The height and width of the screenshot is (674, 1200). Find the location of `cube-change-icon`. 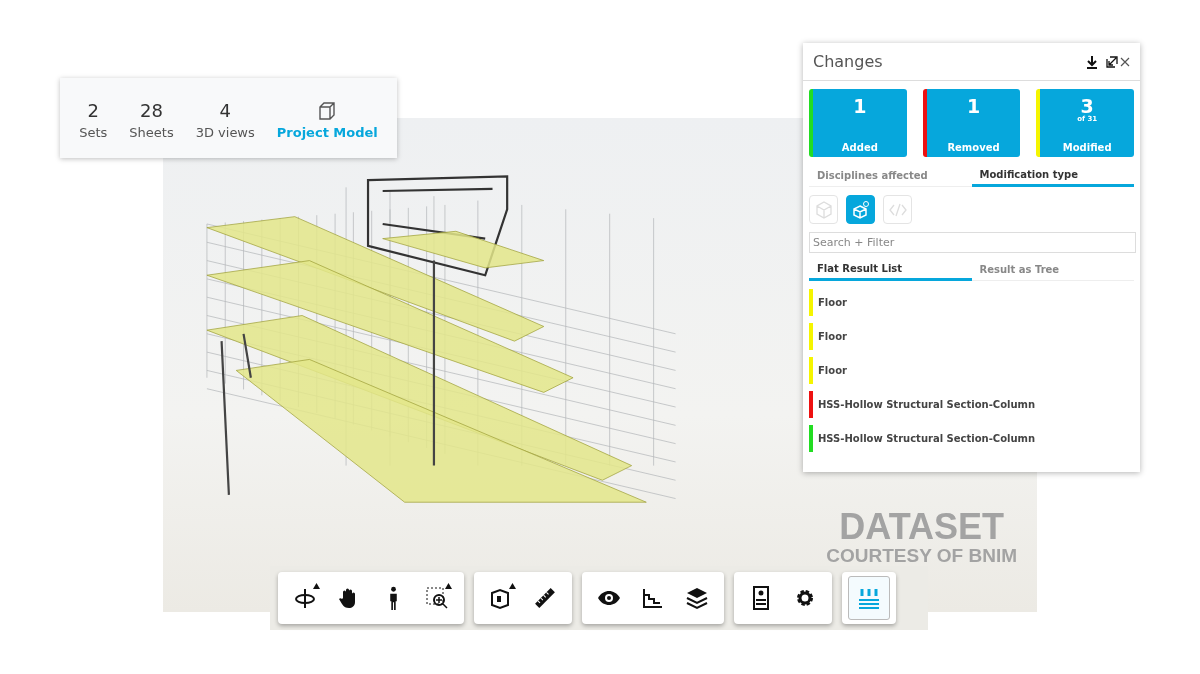

cube-change-icon is located at coordinates (860, 209).